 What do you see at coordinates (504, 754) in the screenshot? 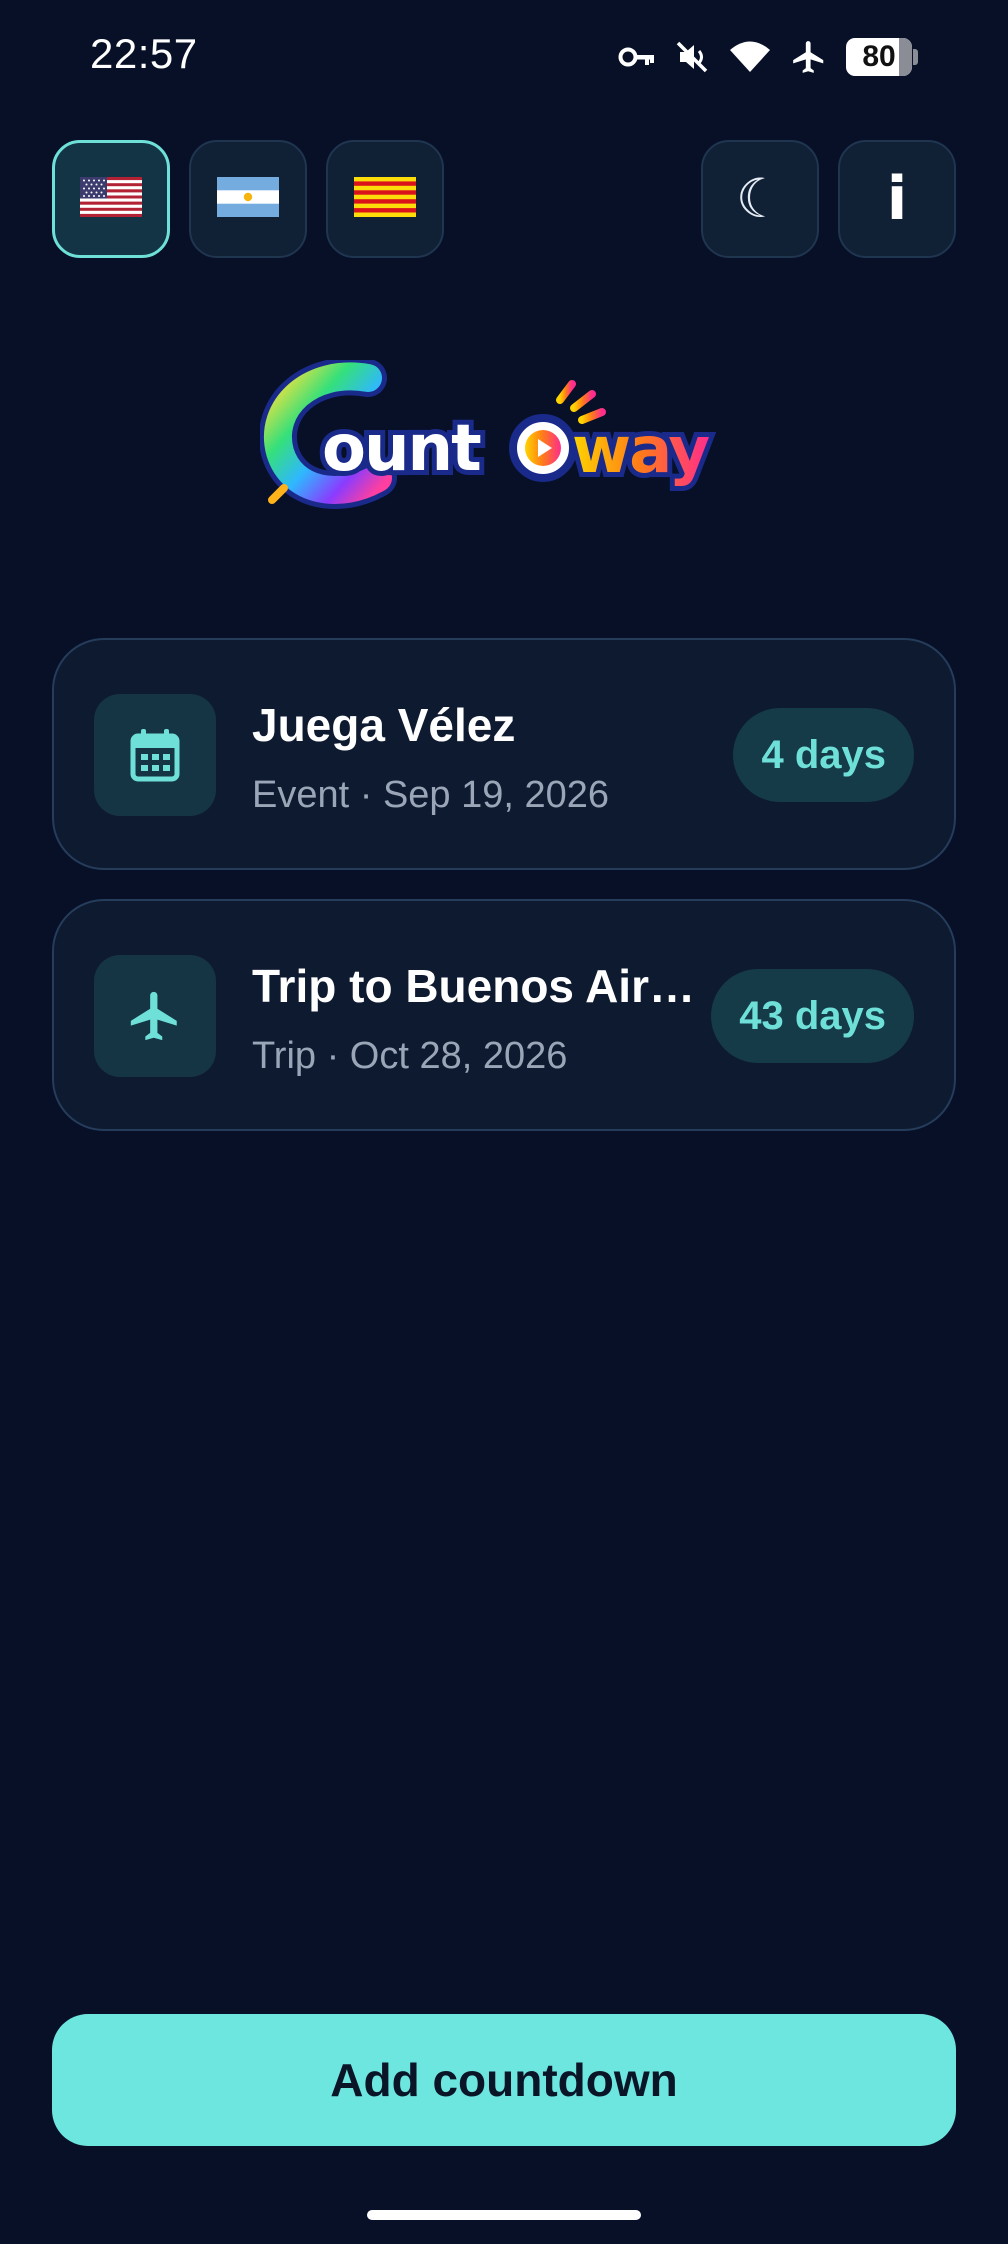
I see `countdown-card: Juega Vélez Event · Sep 19, 2026 4 days` at bounding box center [504, 754].